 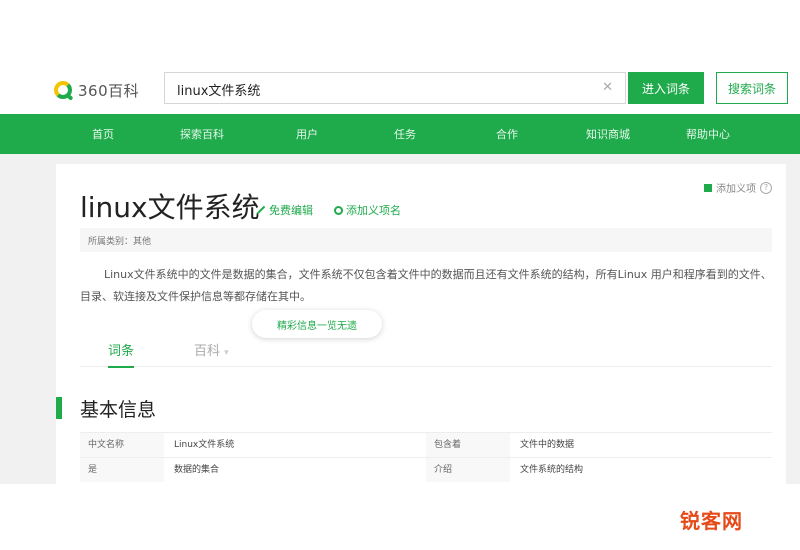 What do you see at coordinates (766, 187) in the screenshot?
I see `help-icon: ?` at bounding box center [766, 187].